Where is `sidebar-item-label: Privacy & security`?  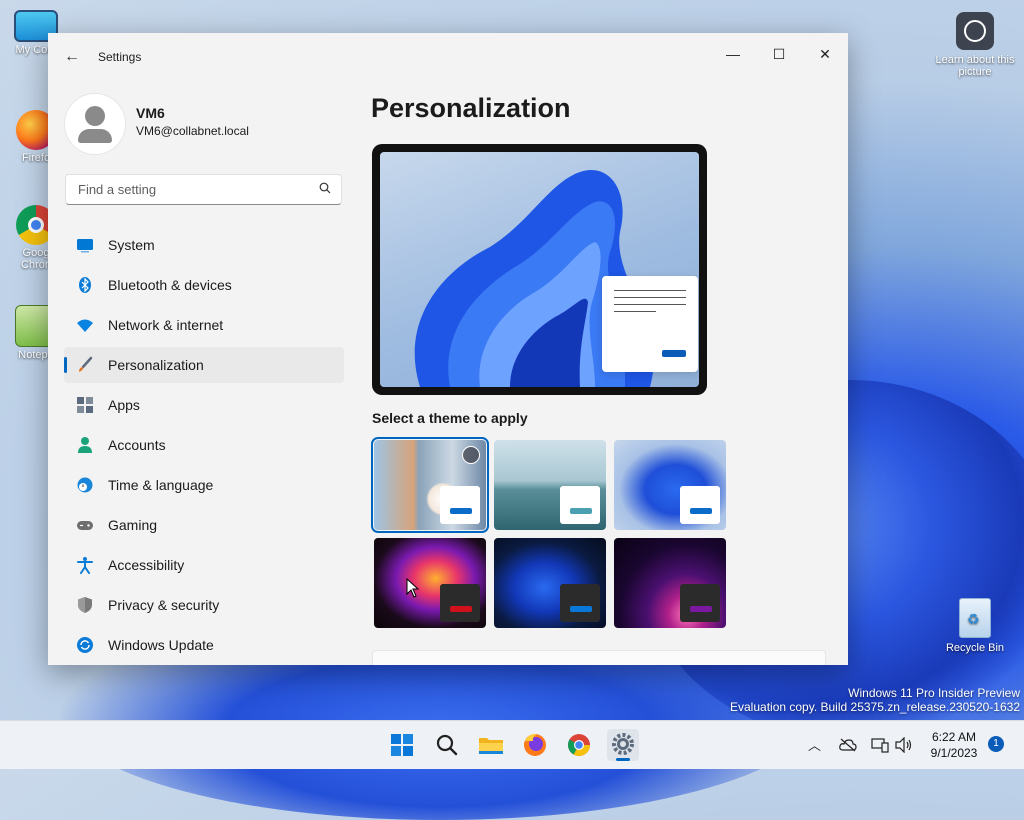
sidebar-item-label: Privacy & security is located at coordinates (164, 605).